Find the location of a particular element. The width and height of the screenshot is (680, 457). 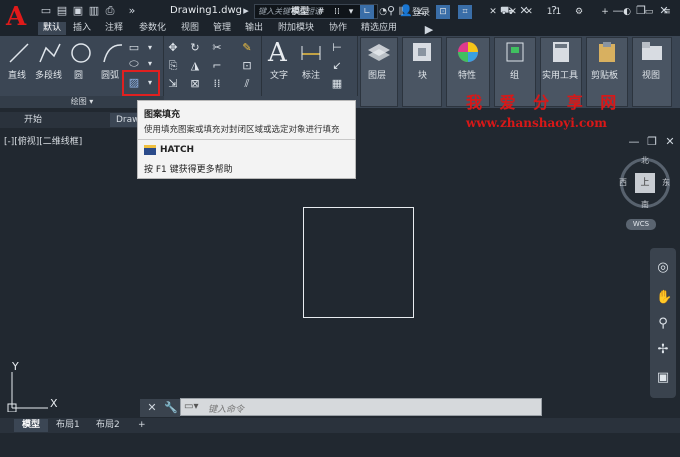

line-label: 直线 is located at coordinates (17, 74).